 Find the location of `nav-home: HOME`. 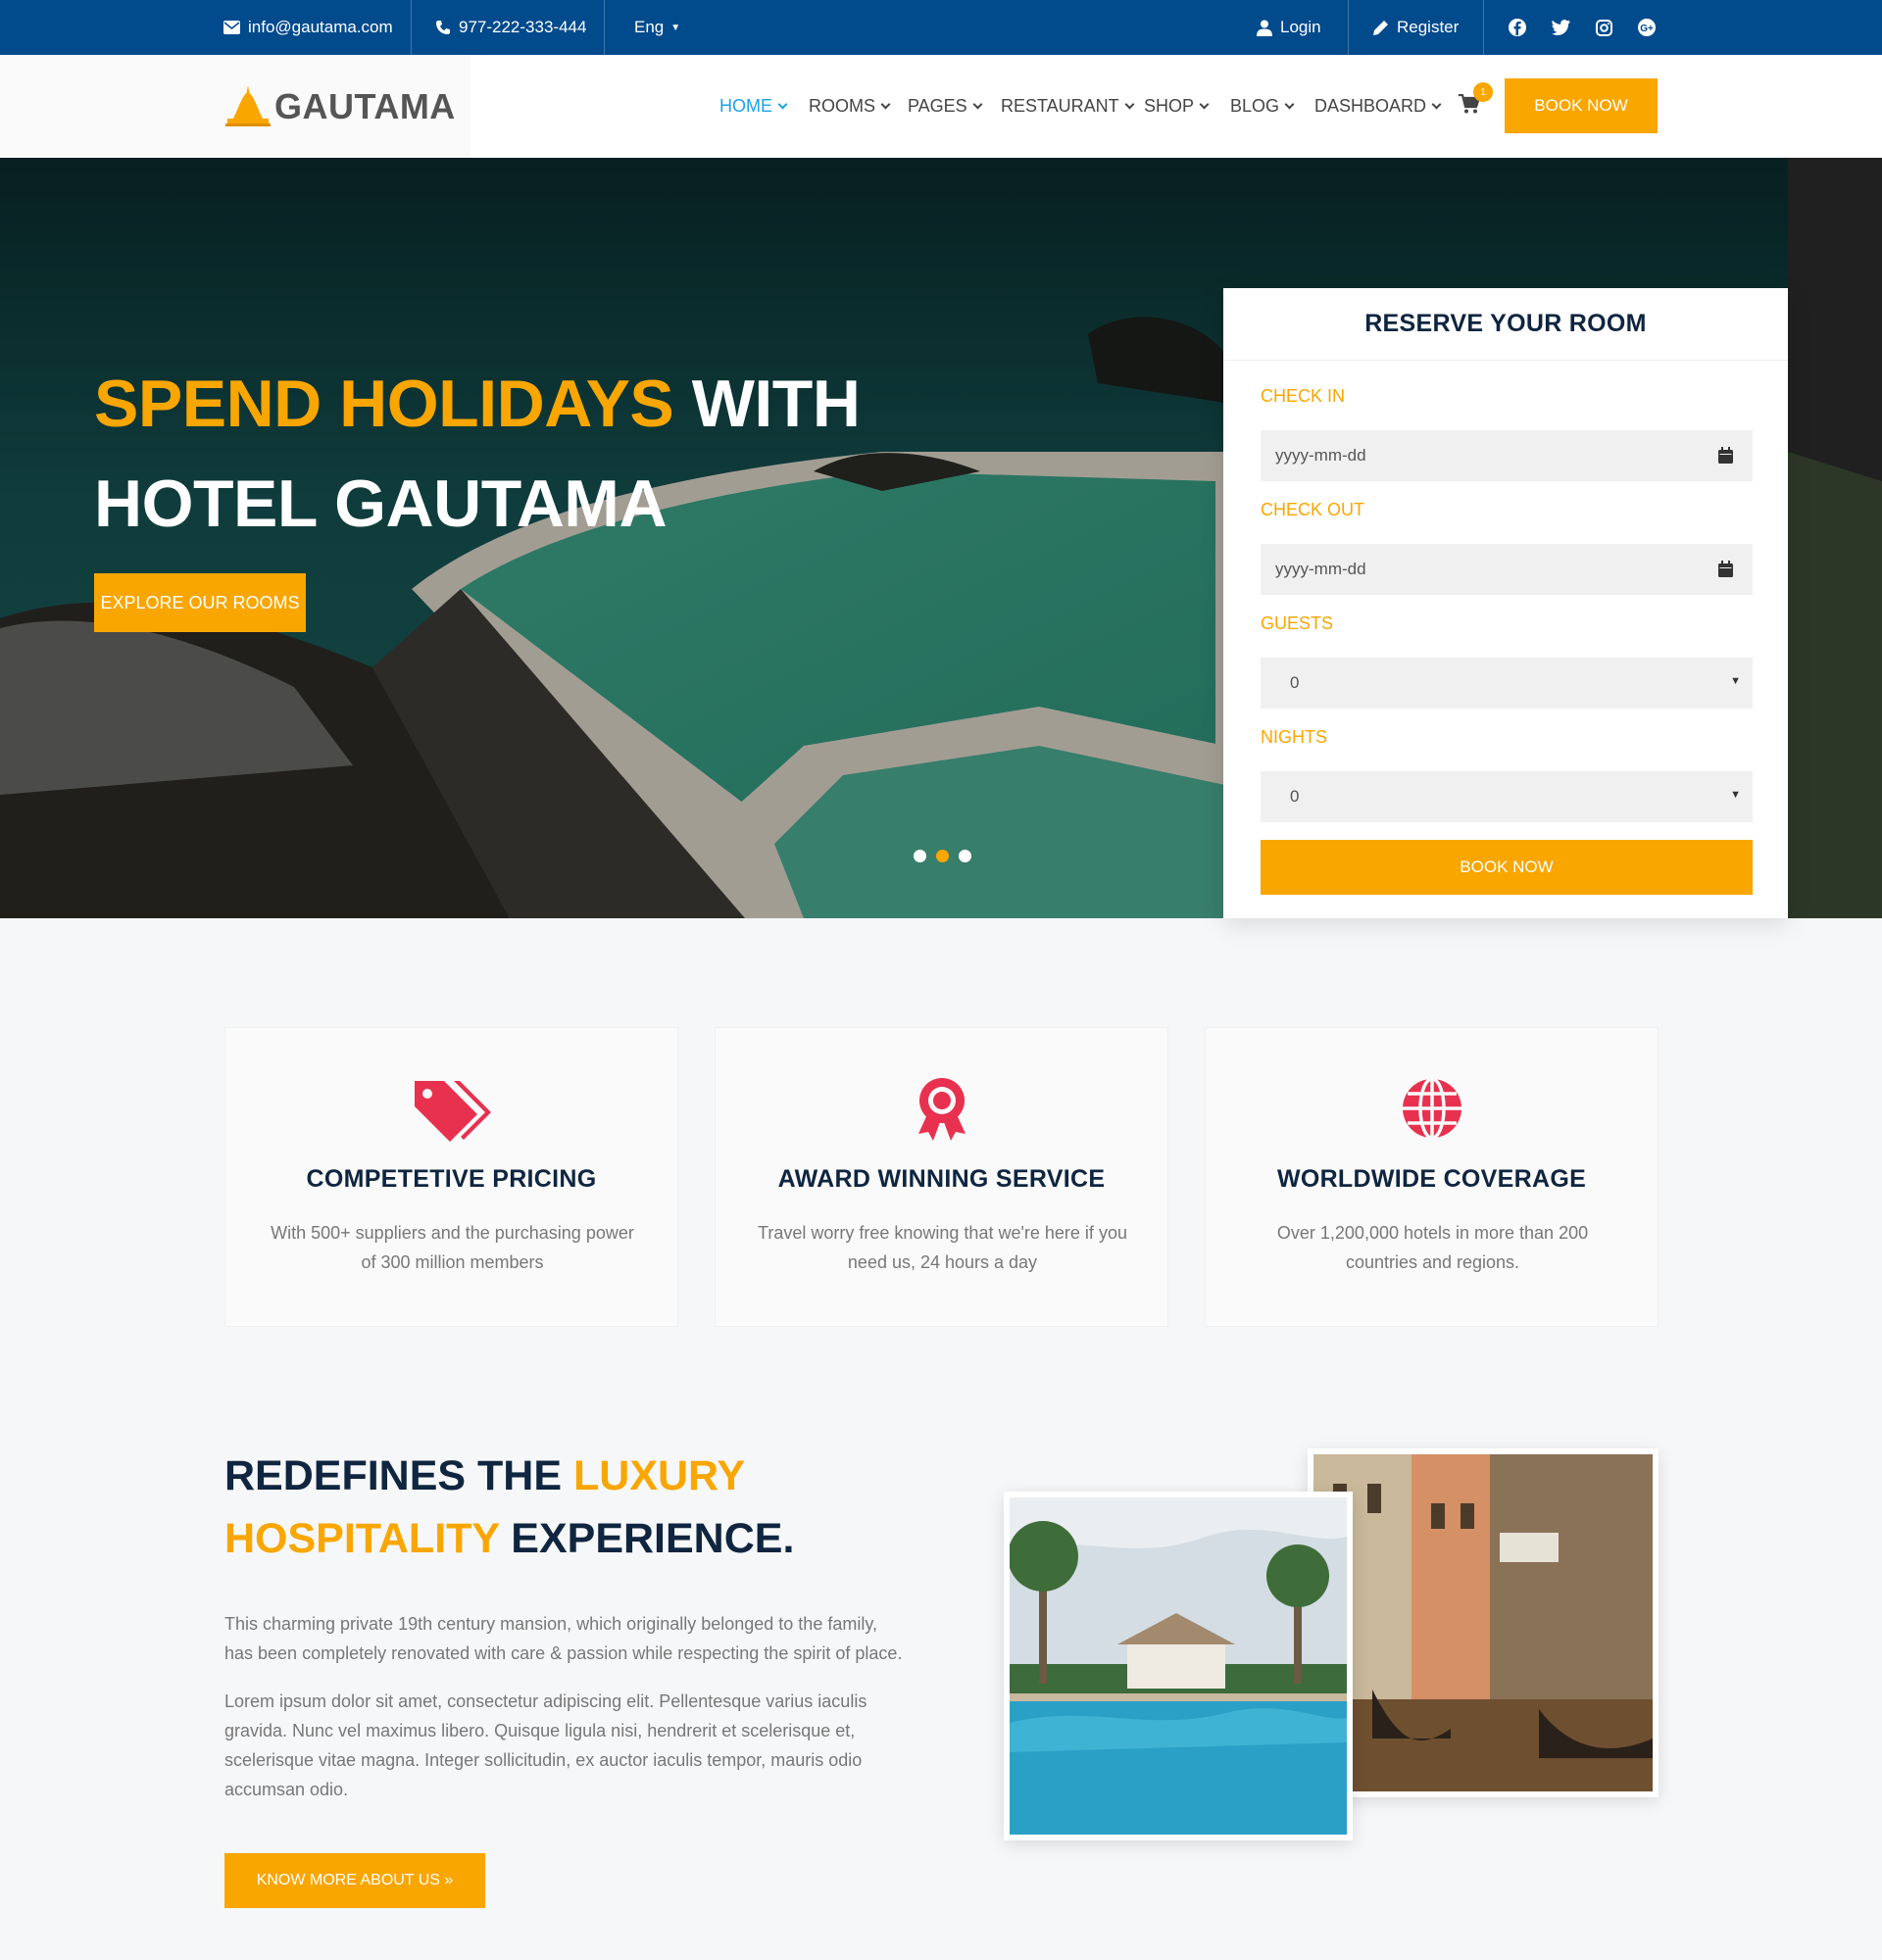

nav-home: HOME is located at coordinates (753, 106).